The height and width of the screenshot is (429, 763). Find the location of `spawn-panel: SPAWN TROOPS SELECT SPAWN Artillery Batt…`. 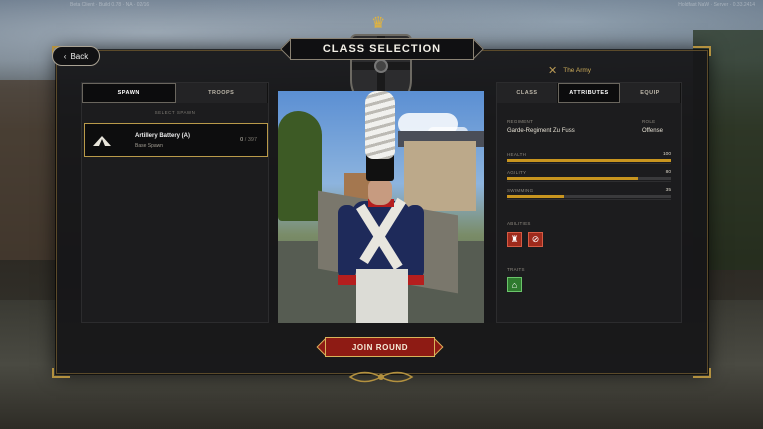

spawn-panel: SPAWN TROOPS SELECT SPAWN Artillery Batt… is located at coordinates (175, 202).